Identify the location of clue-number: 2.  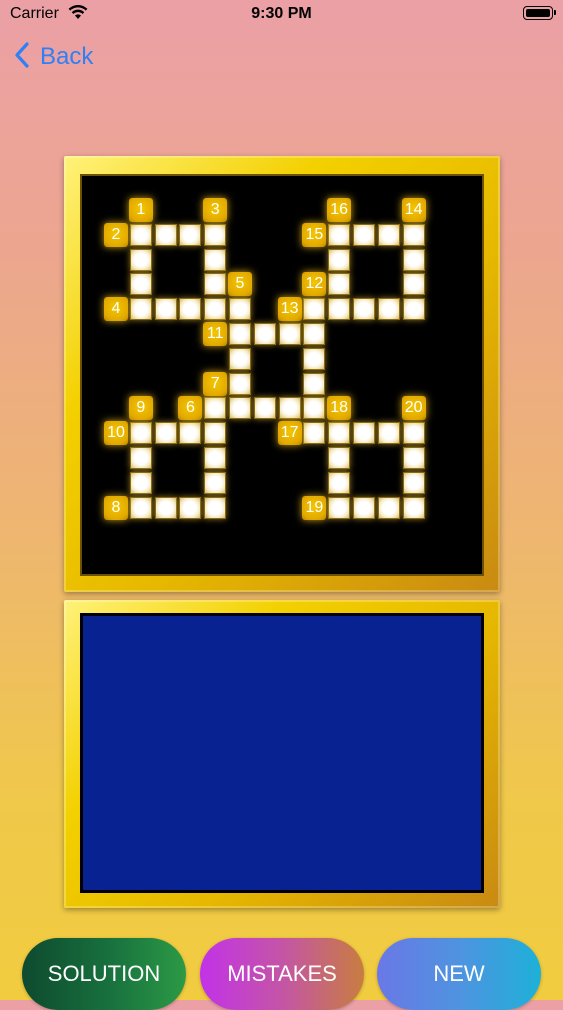
(116, 234).